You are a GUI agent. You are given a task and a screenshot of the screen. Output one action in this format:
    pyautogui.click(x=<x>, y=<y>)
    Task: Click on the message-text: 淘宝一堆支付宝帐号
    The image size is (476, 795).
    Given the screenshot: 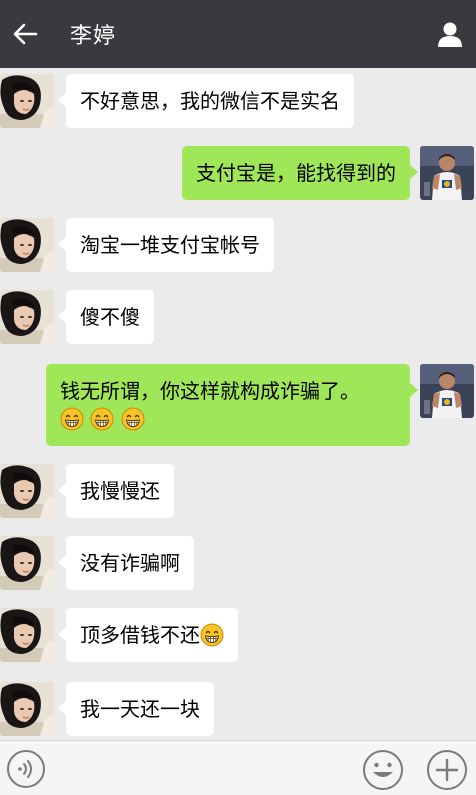 What is the action you would take?
    pyautogui.click(x=170, y=245)
    